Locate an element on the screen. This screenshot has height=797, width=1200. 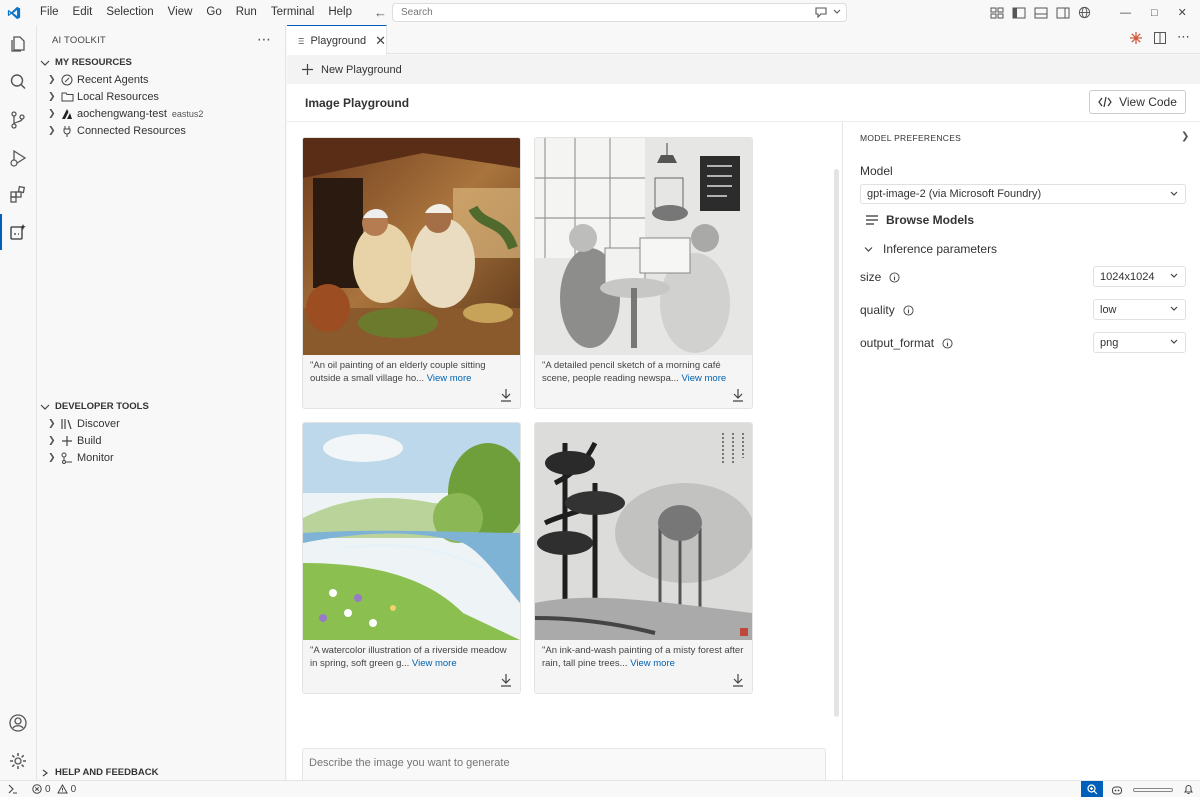
generated-image-pencil-sketch is located at coordinates (643, 246).